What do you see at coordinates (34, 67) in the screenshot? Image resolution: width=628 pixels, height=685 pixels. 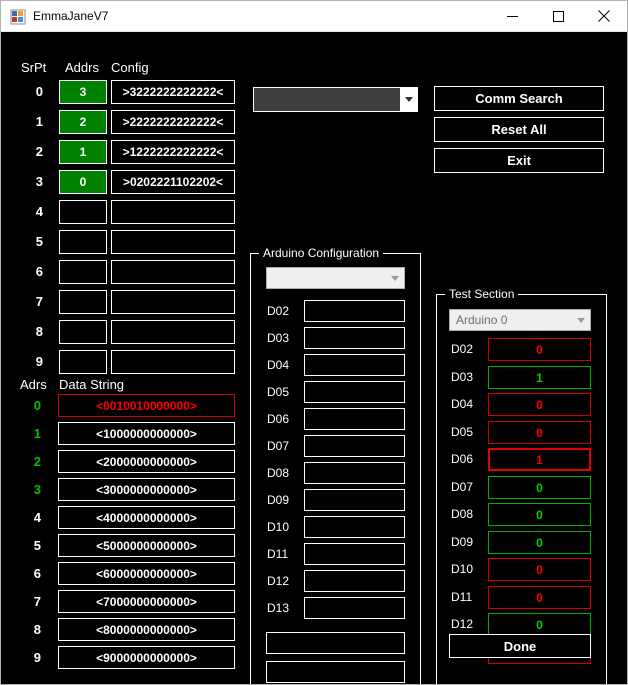 I see `column-header-srpt: SrPt` at bounding box center [34, 67].